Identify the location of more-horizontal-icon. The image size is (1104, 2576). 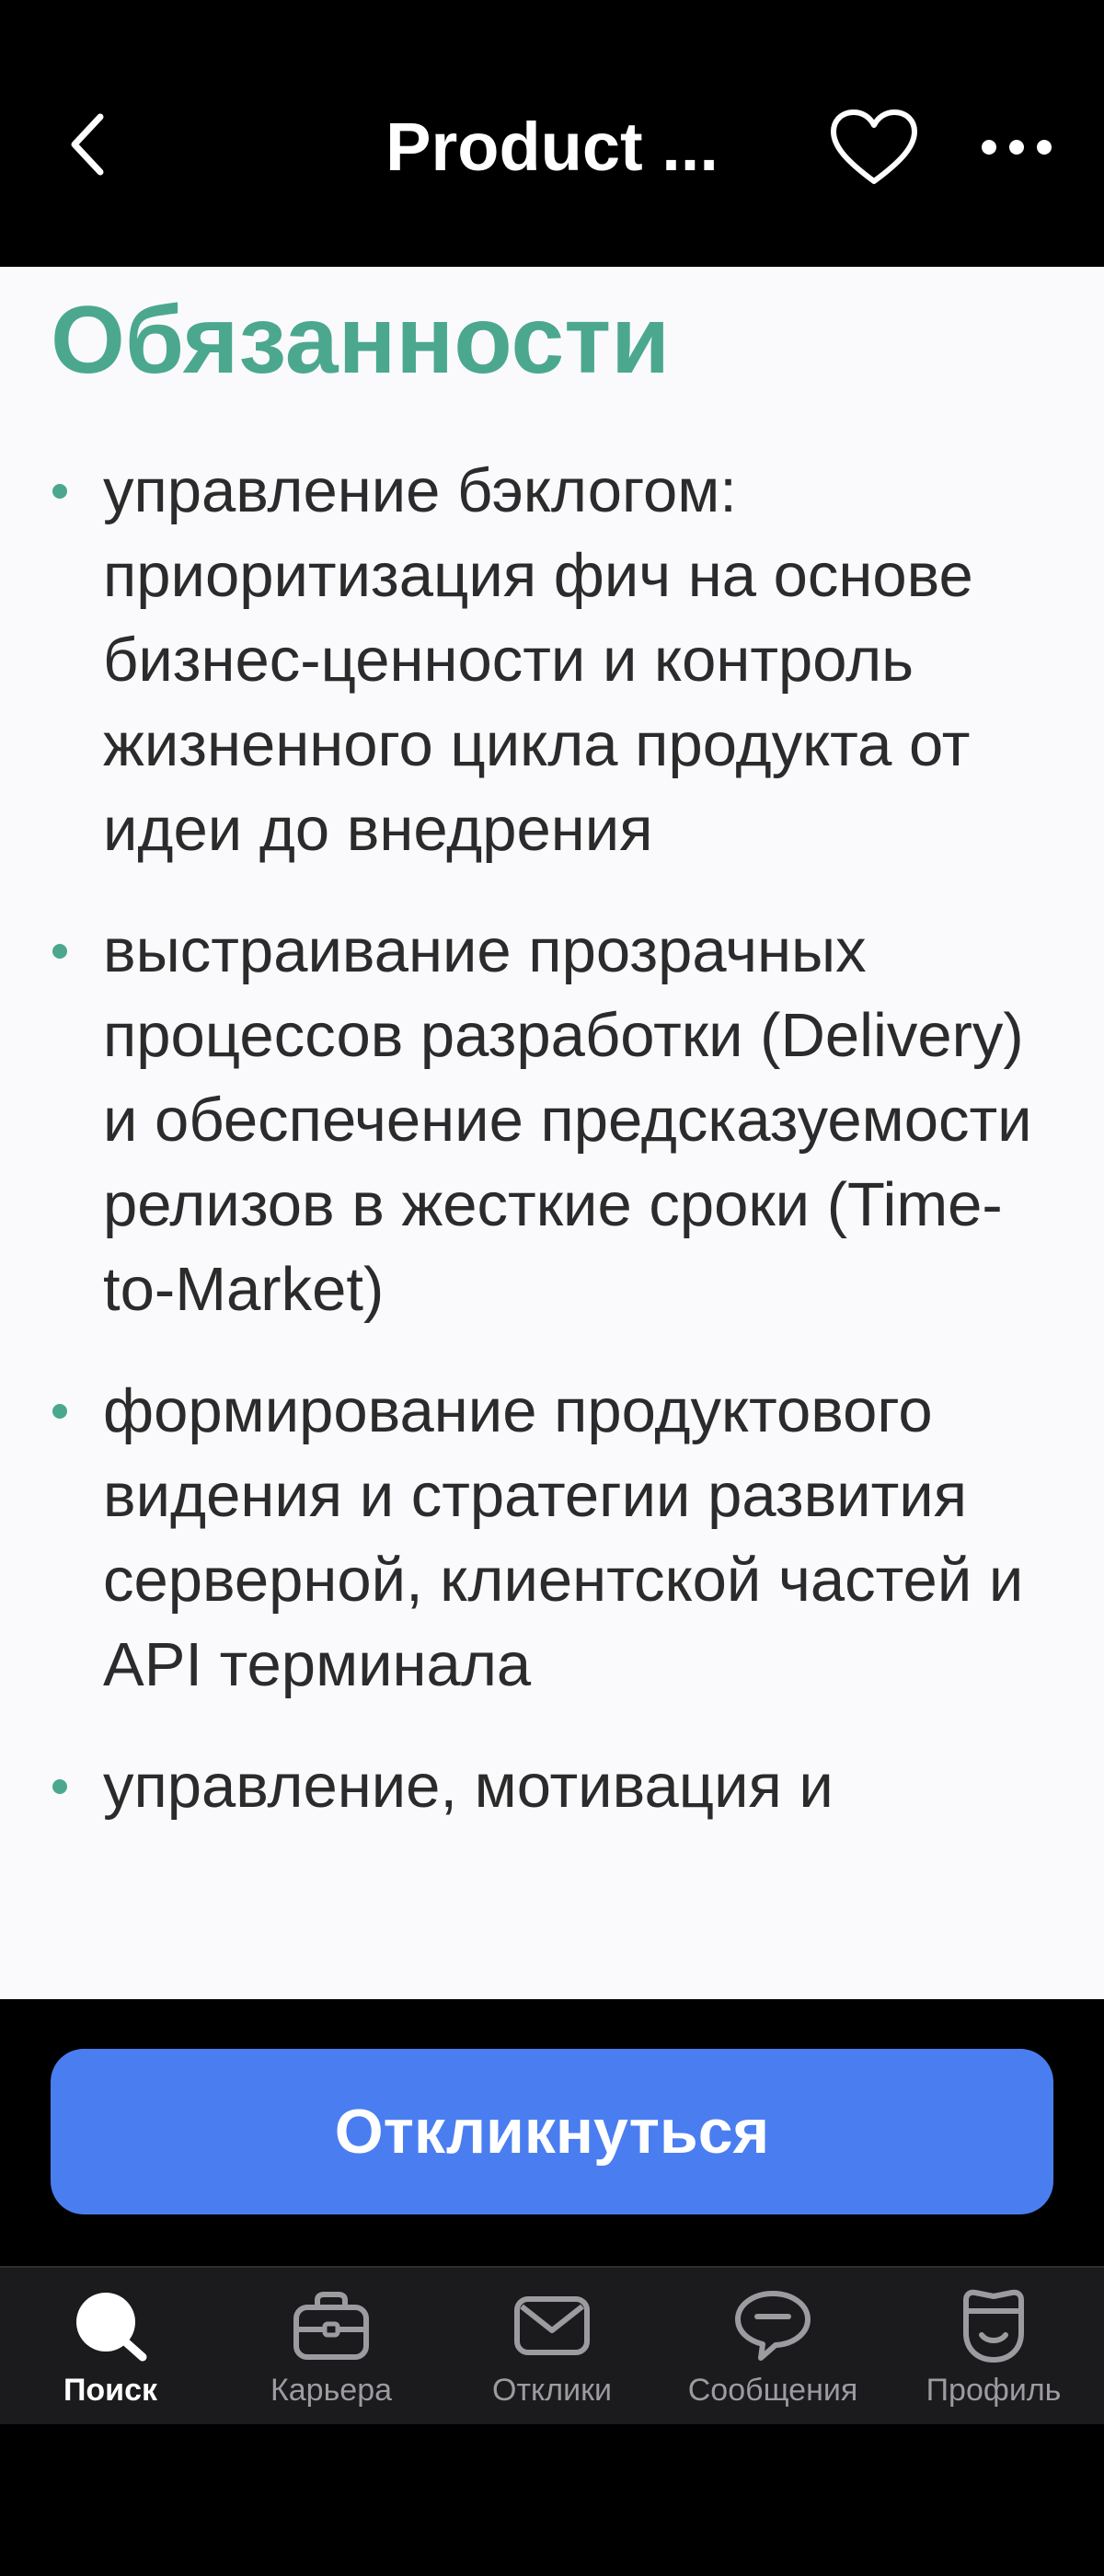
(1017, 147).